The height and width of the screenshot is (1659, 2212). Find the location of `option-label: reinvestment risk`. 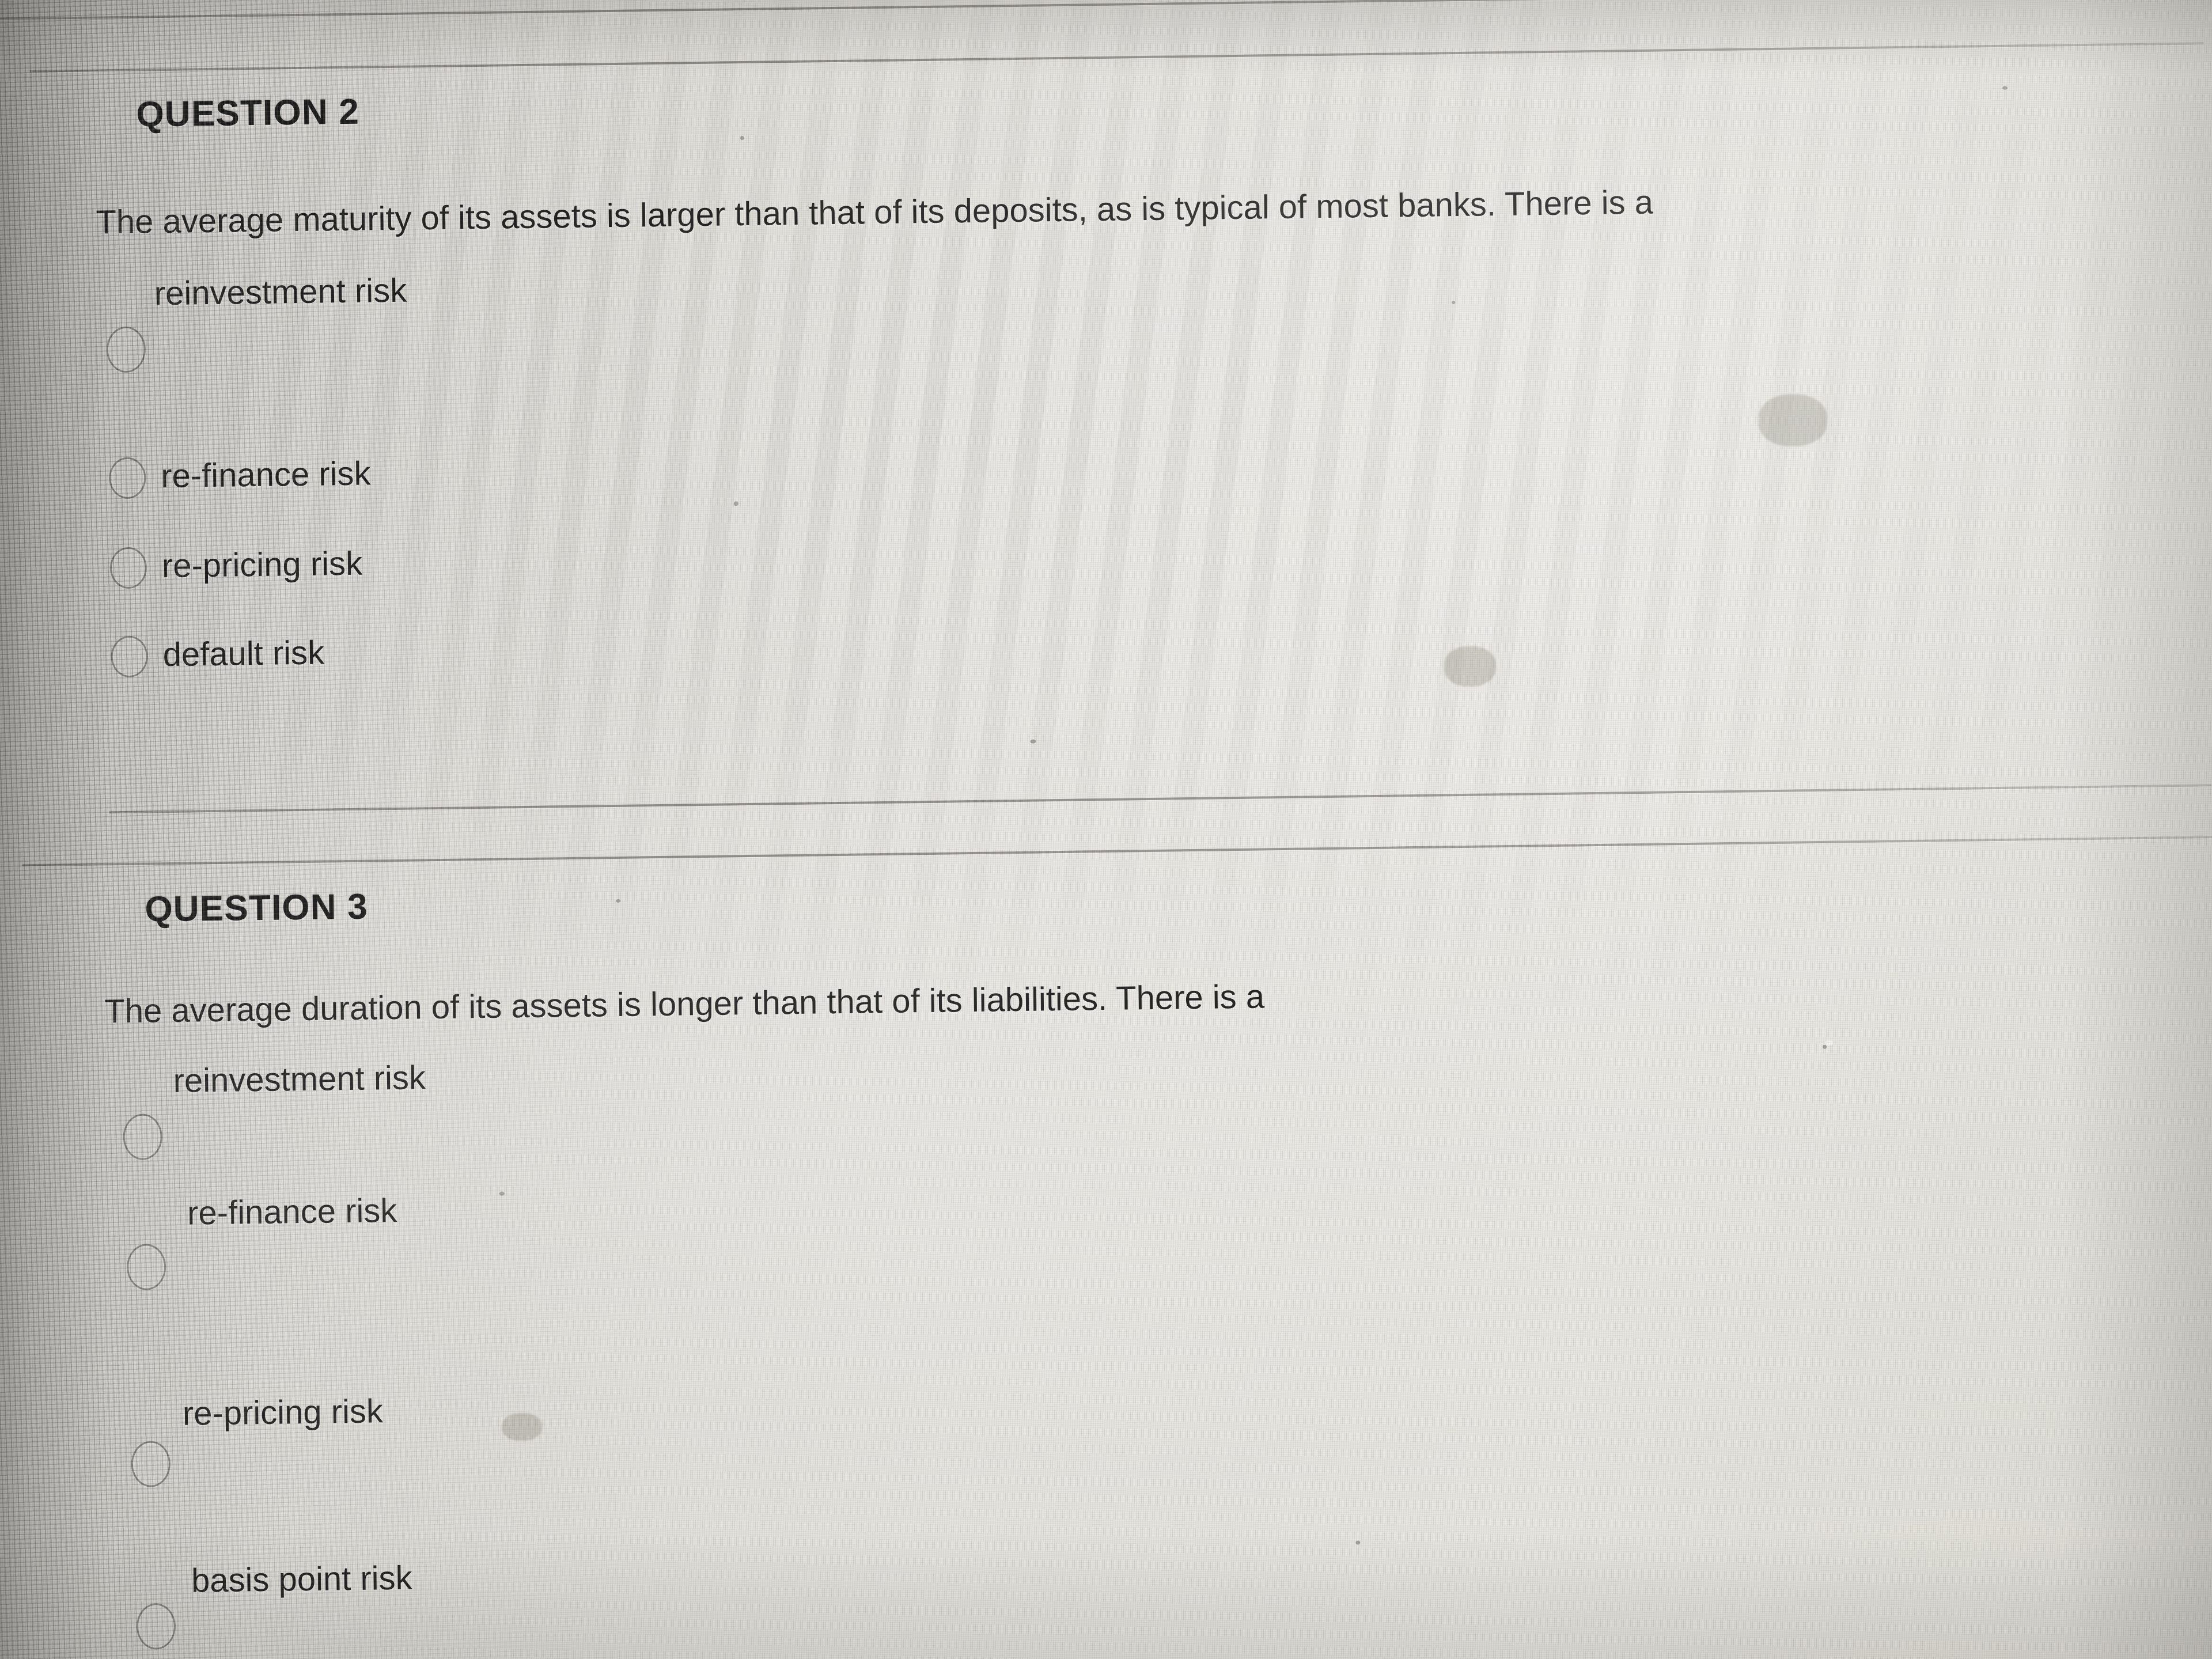

option-label: reinvestment risk is located at coordinates (299, 1079).